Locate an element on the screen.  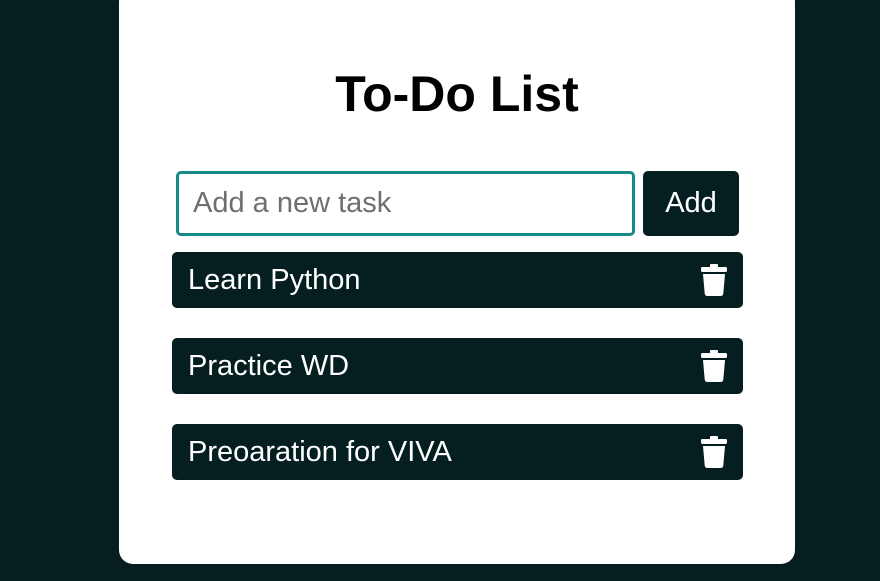
task-item: Learn Python is located at coordinates (457, 280).